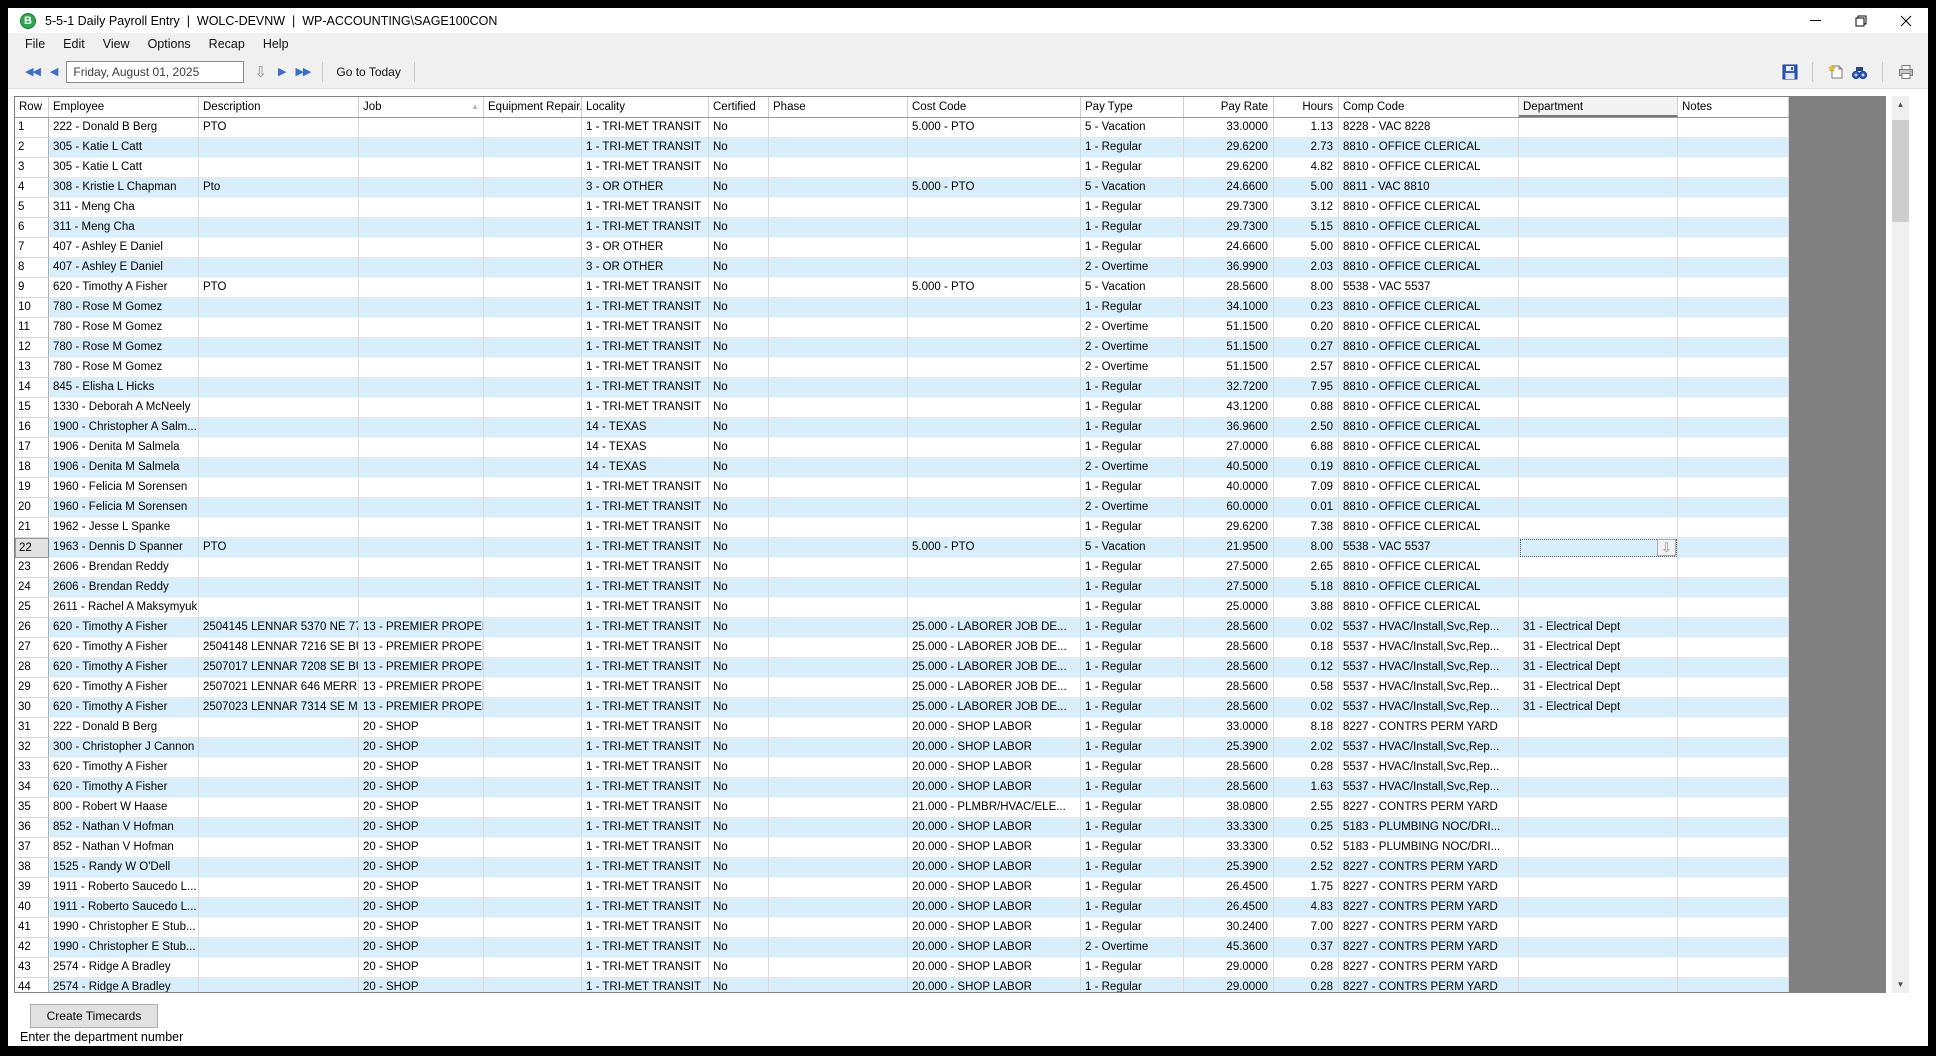 This screenshot has height=1056, width=1936. What do you see at coordinates (1306, 468) in the screenshot?
I see `cell-hours: 0.19` at bounding box center [1306, 468].